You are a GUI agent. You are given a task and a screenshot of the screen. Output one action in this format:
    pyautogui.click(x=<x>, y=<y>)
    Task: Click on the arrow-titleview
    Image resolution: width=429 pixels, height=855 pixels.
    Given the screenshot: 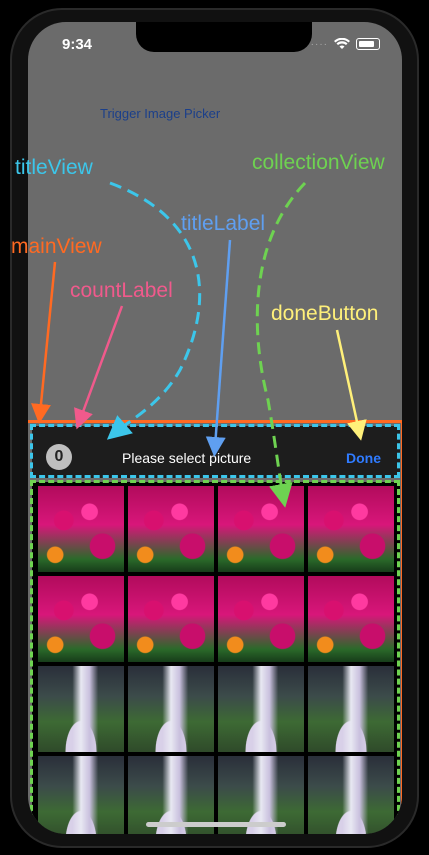 What is the action you would take?
    pyautogui.click(x=154, y=310)
    